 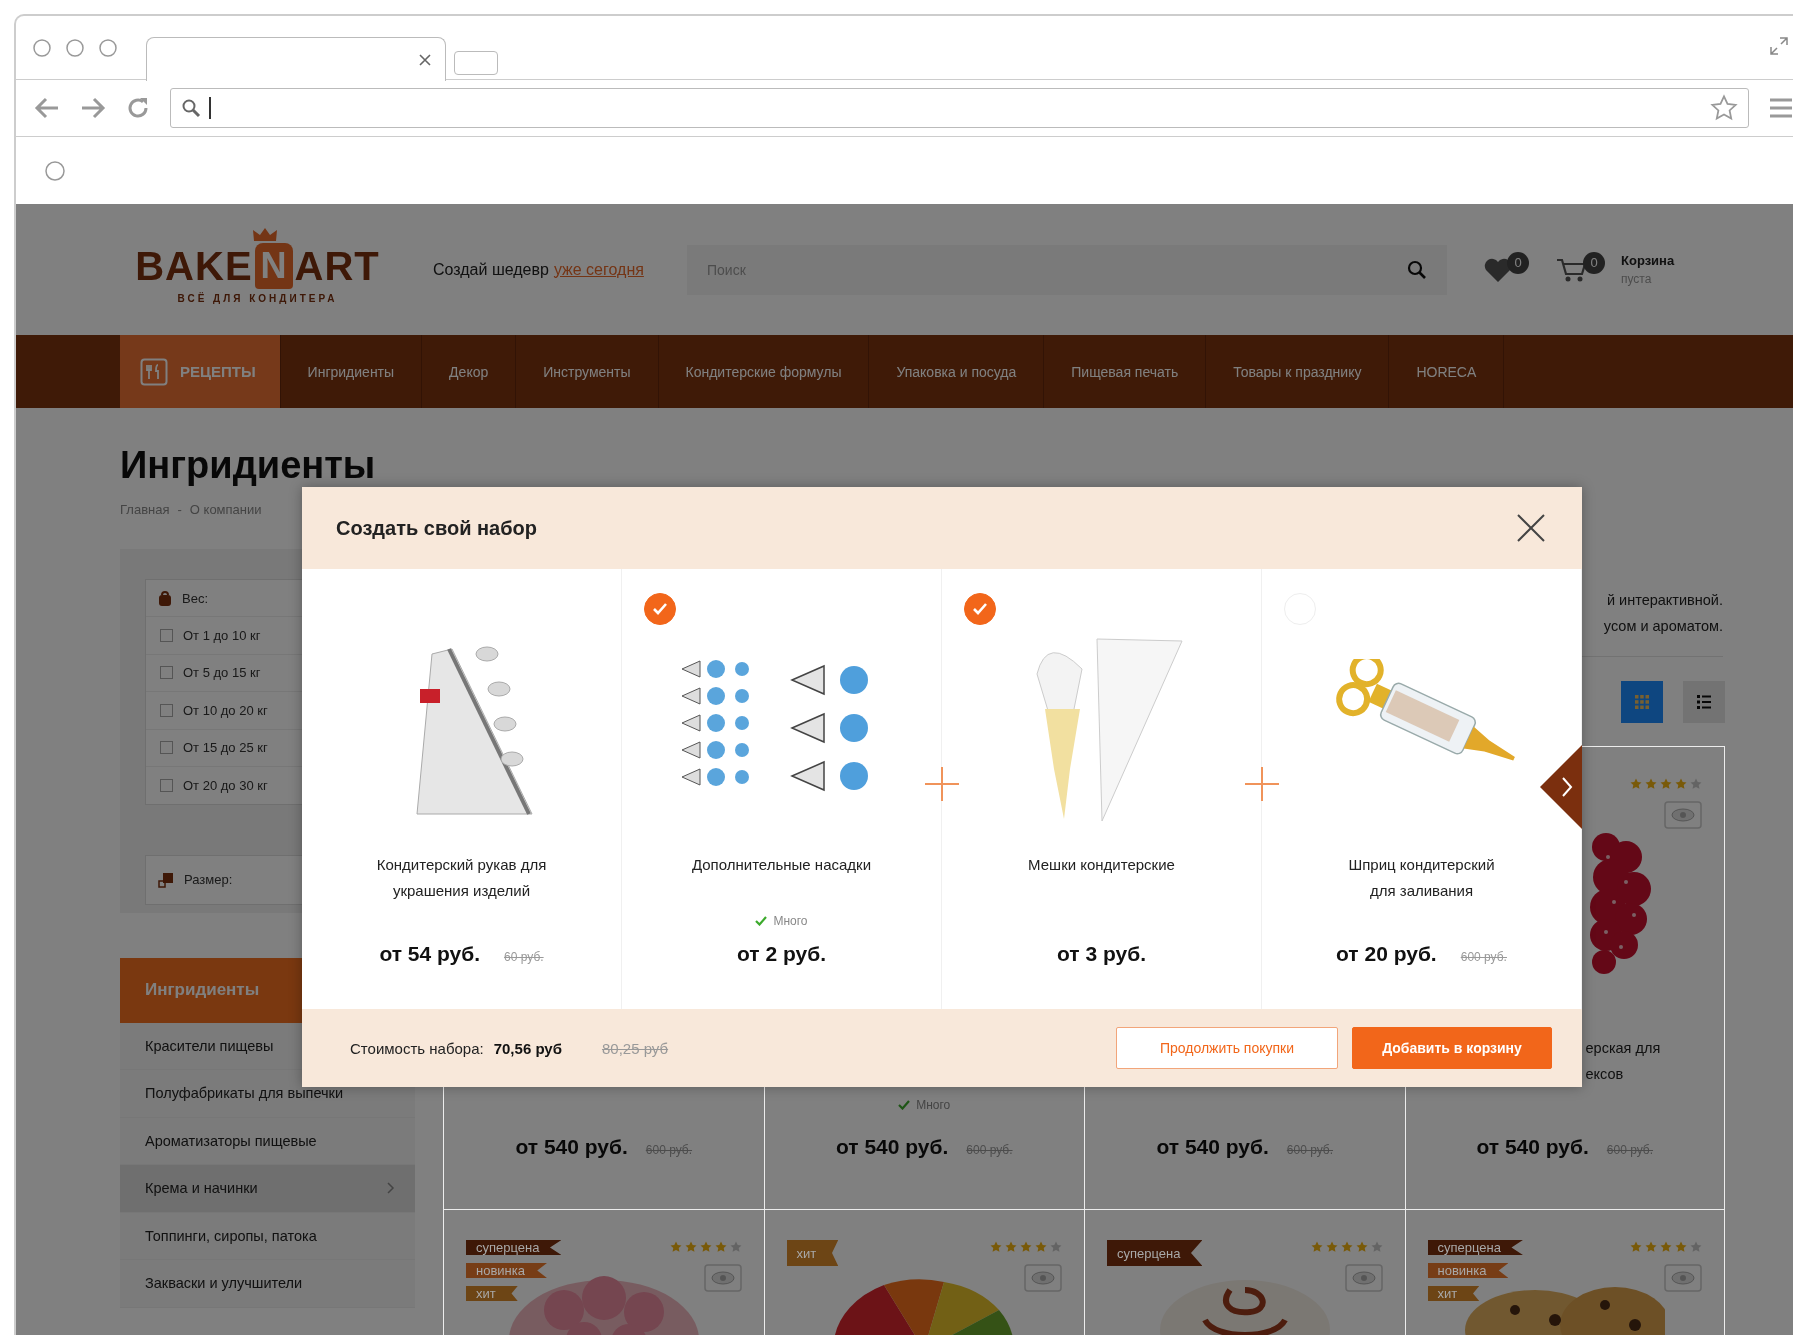 What do you see at coordinates (225, 710) in the screenshot?
I see `filter-option: От 10 до 20 кг` at bounding box center [225, 710].